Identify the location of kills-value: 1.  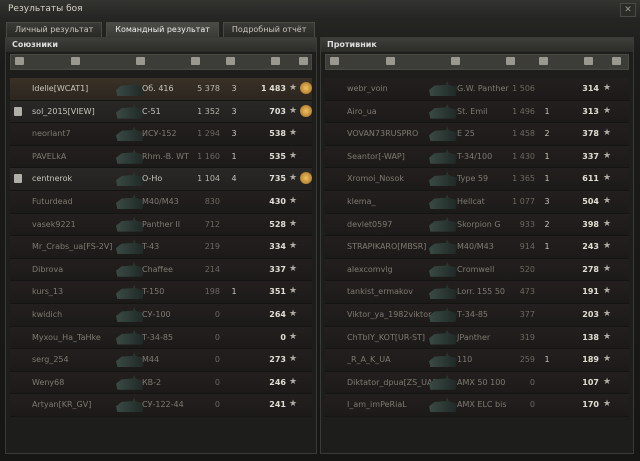
(547, 360).